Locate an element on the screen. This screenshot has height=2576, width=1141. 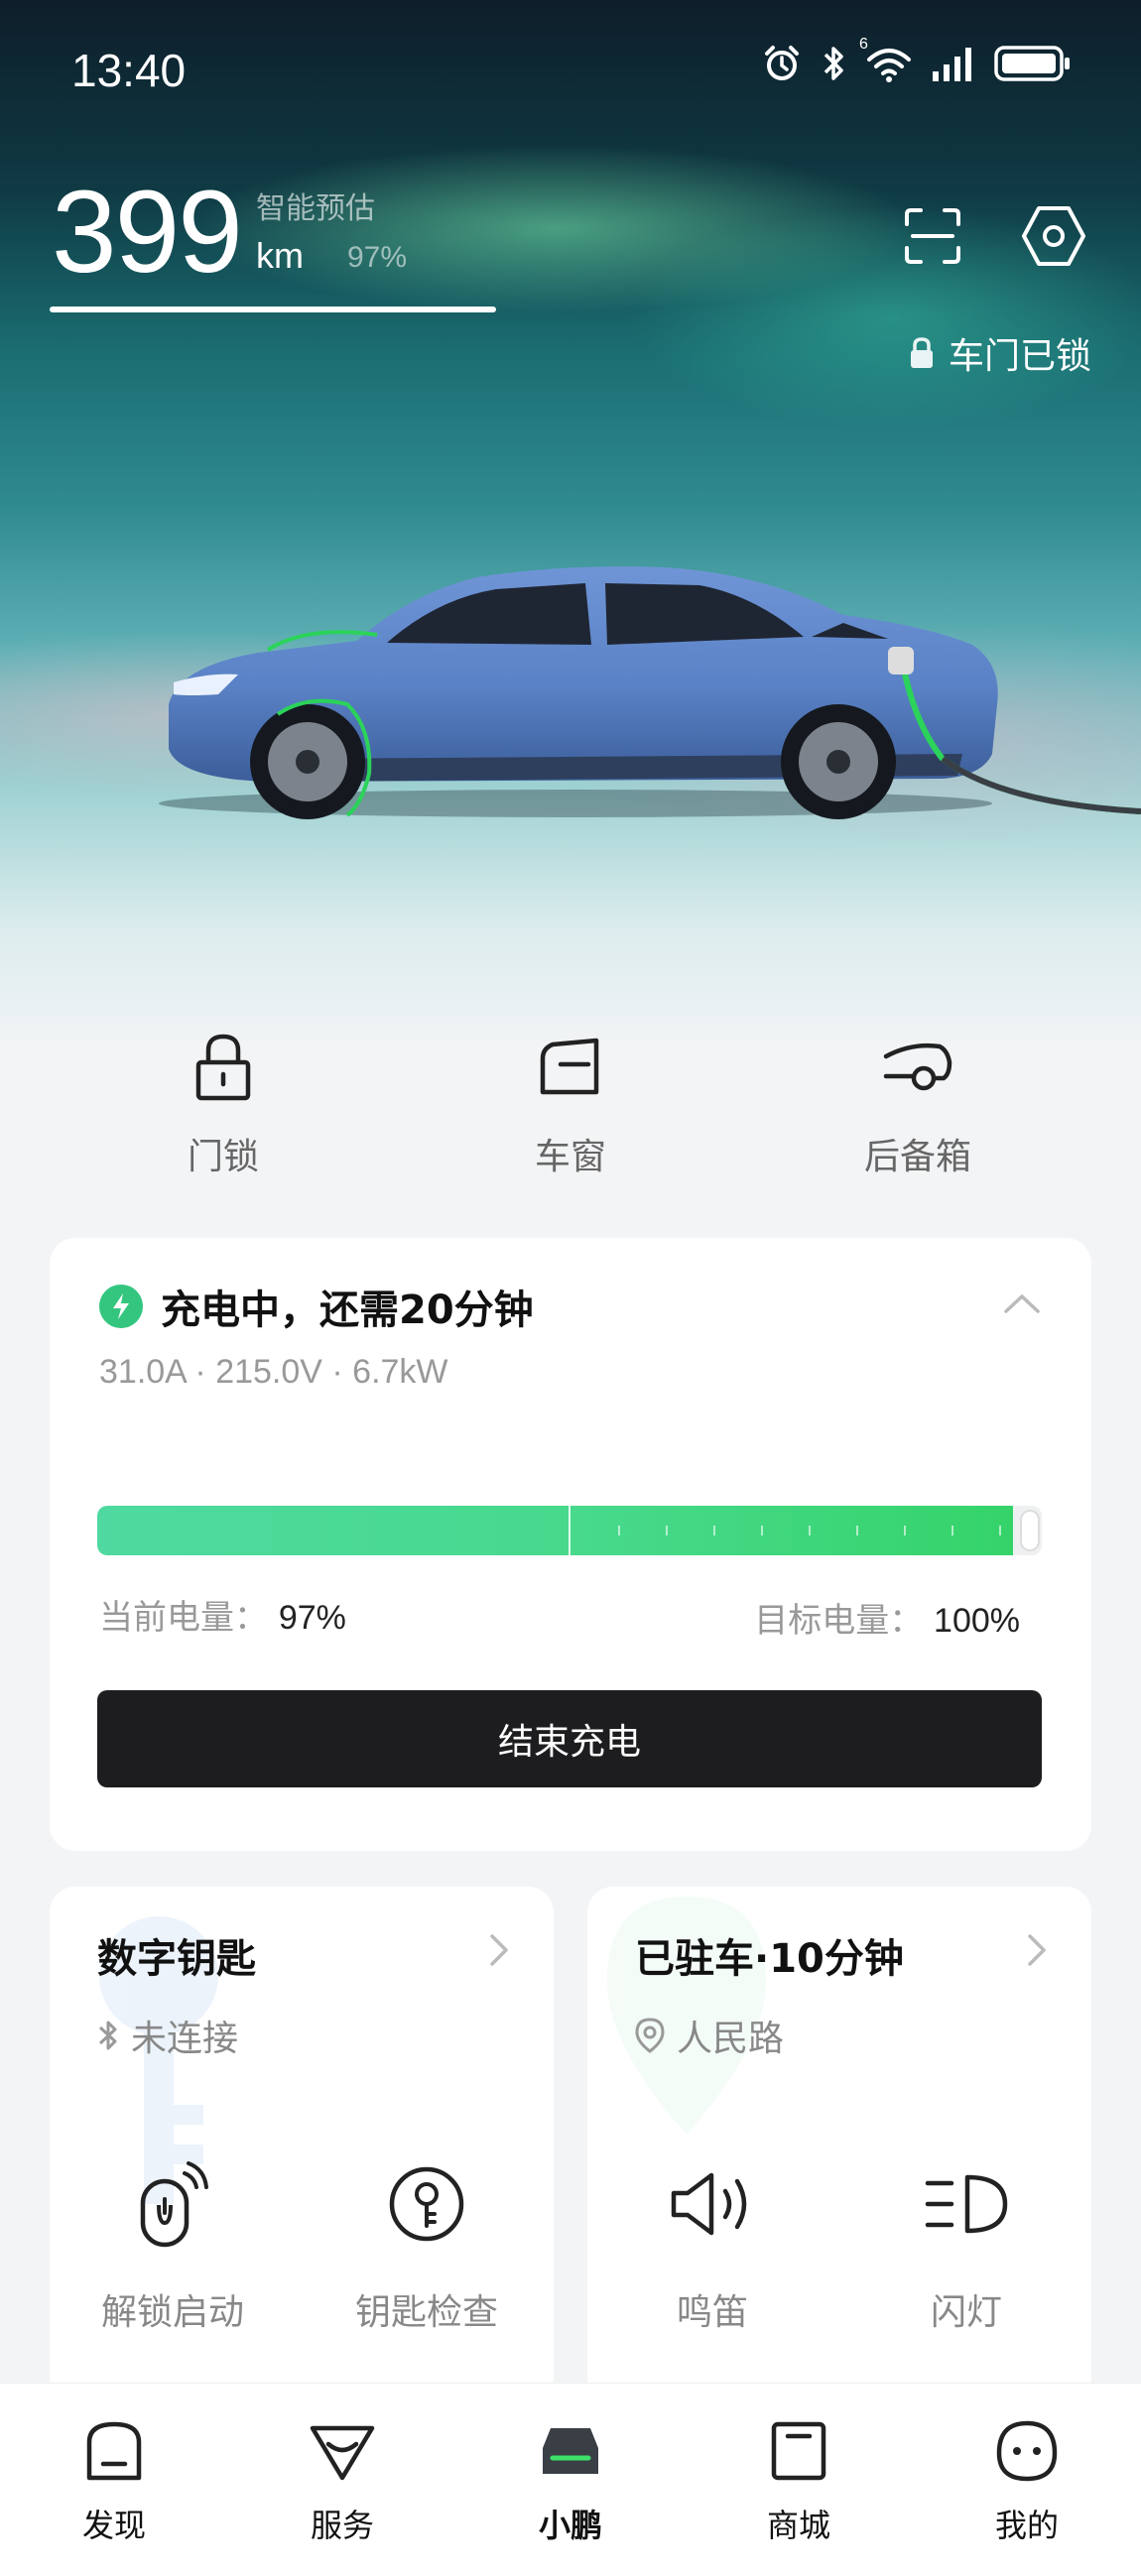
current-charge: 当前电量： 97% is located at coordinates (222, 1614).